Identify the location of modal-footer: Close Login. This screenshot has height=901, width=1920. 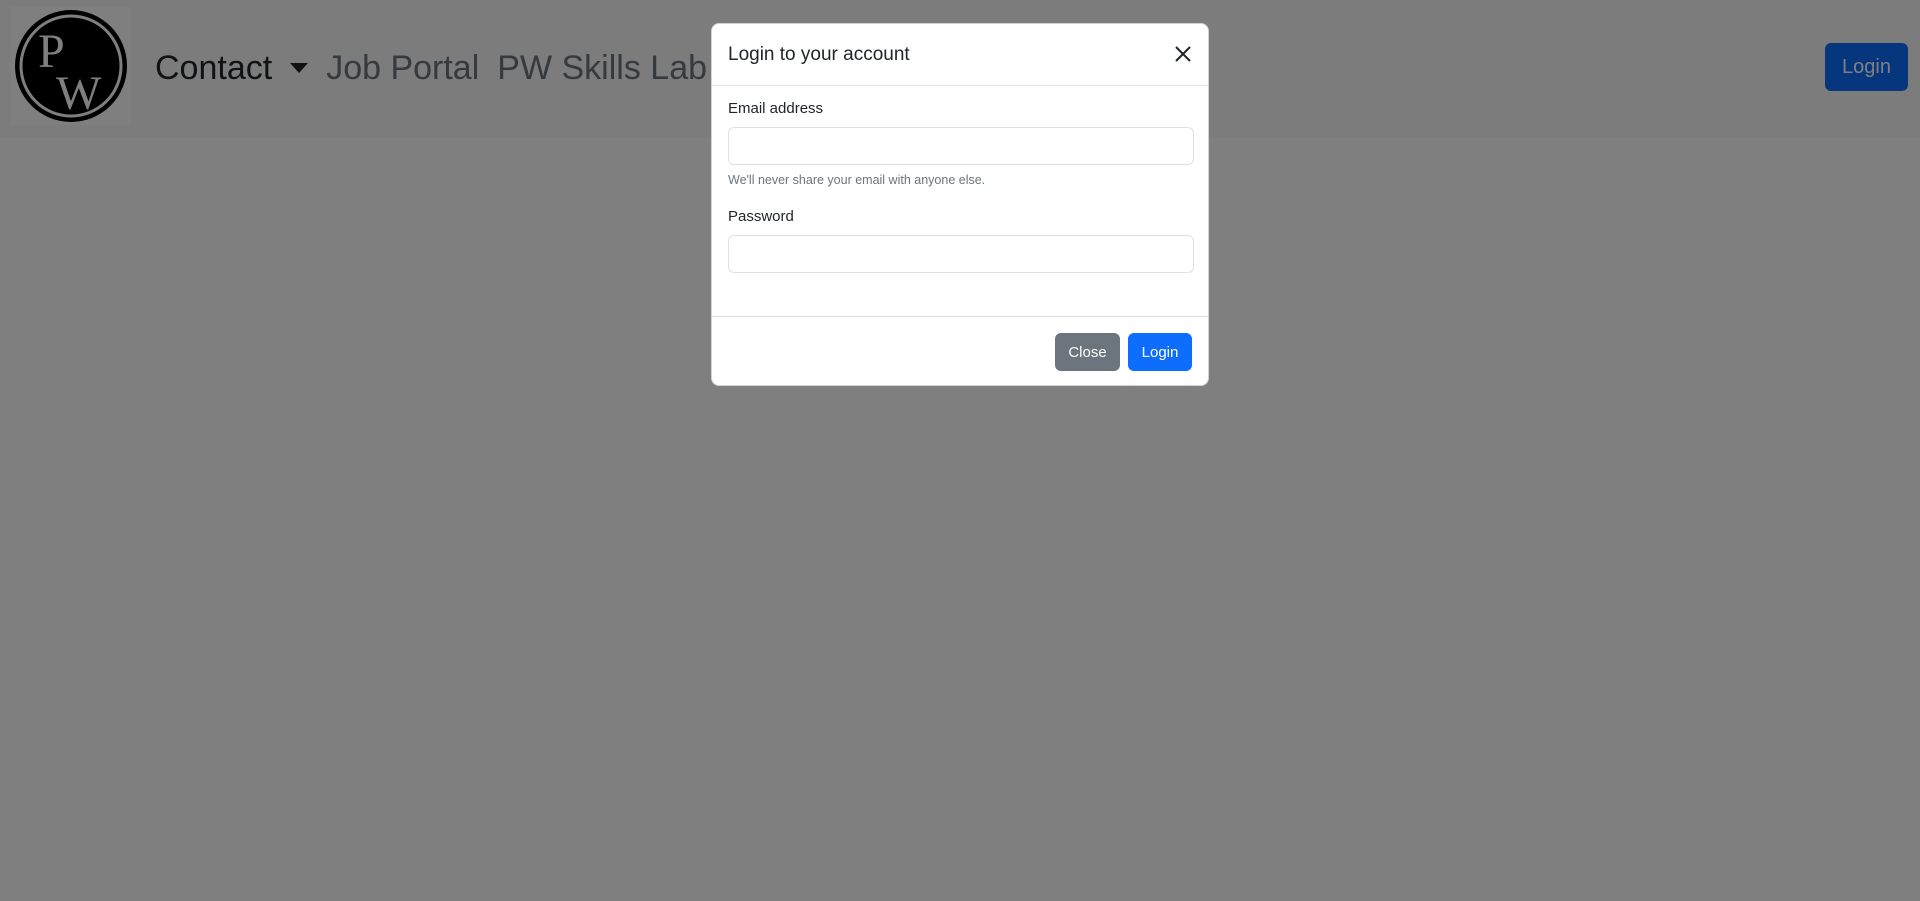
(960, 351).